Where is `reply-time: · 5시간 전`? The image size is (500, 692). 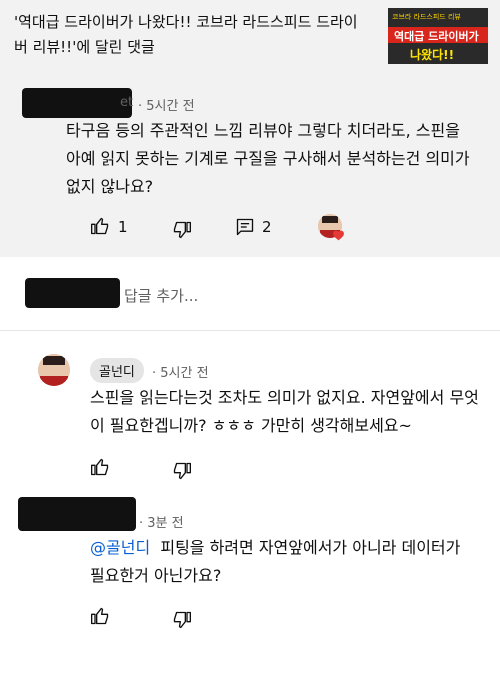
reply-time: · 5시간 전 is located at coordinates (180, 371).